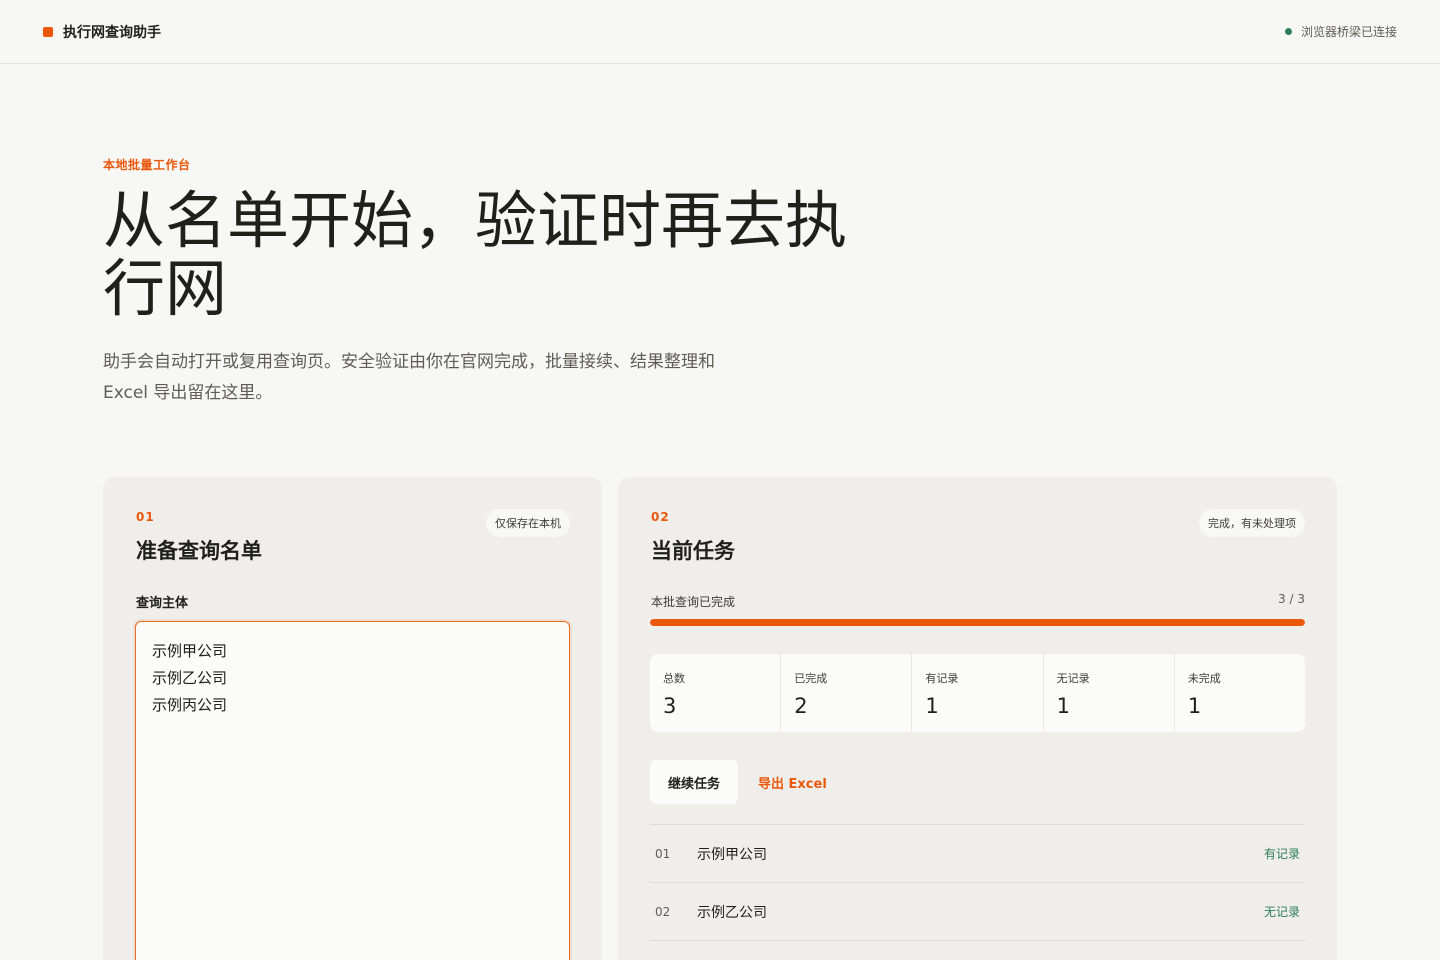 The width and height of the screenshot is (1440, 960). I want to click on stat-label: 未完成, so click(1204, 678).